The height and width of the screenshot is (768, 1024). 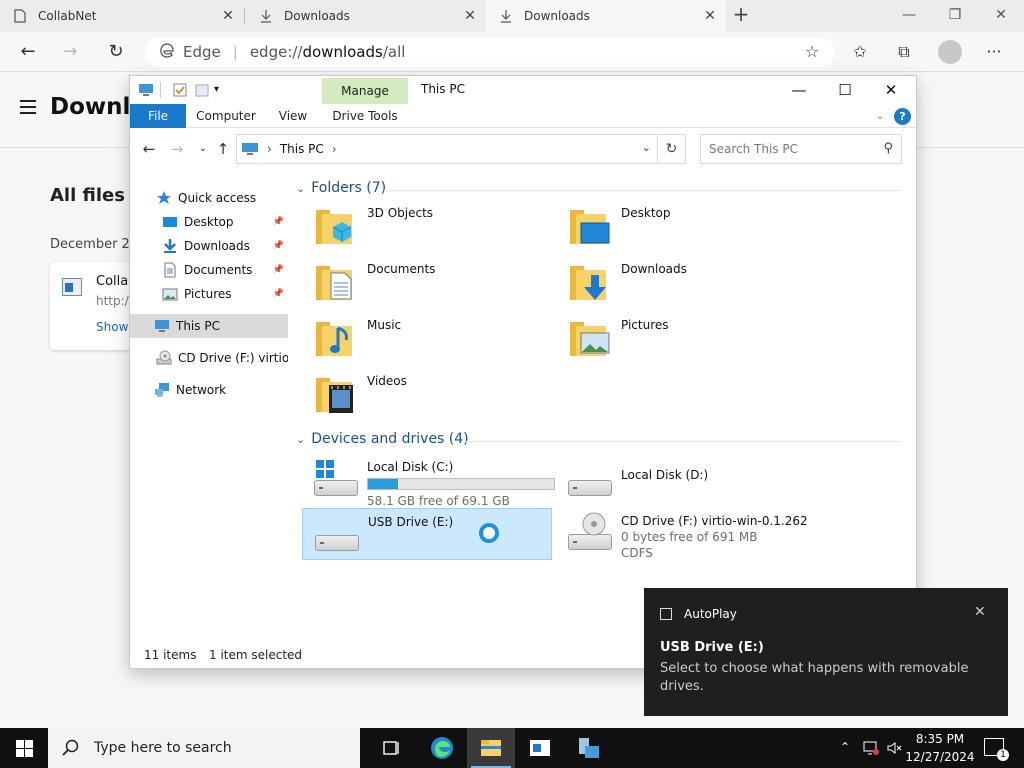 I want to click on search-input: Search This PC ⚲, so click(x=801, y=149).